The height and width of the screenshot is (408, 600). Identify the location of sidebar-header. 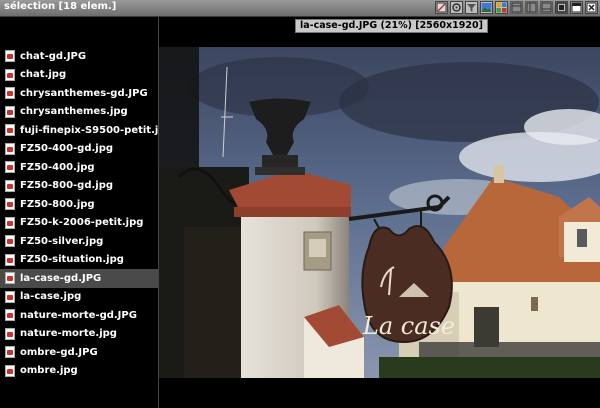
(79, 30).